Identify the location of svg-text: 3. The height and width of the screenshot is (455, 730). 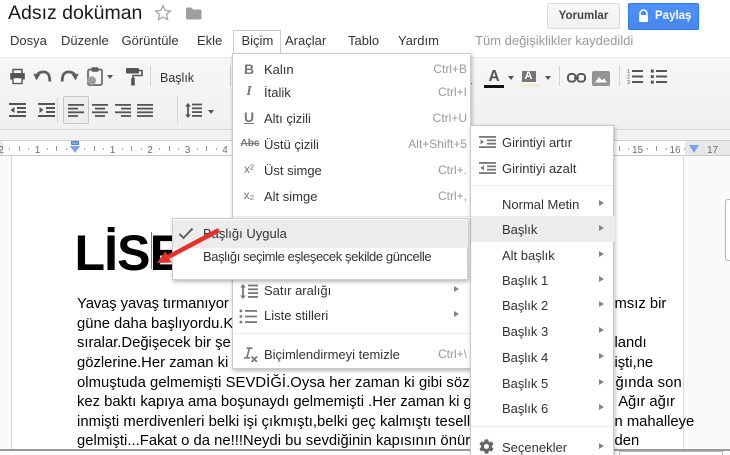
(628, 82).